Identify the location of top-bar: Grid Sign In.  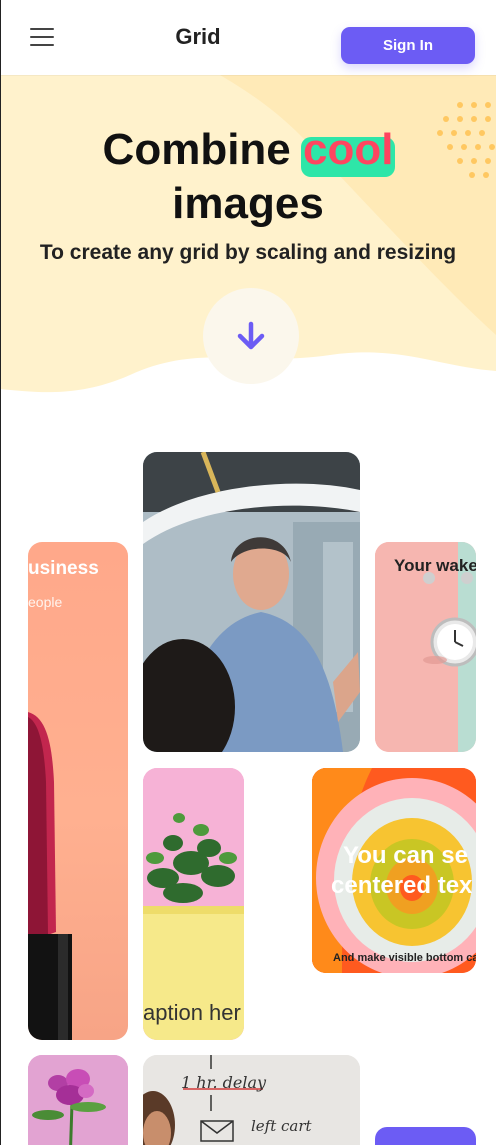
(248, 37).